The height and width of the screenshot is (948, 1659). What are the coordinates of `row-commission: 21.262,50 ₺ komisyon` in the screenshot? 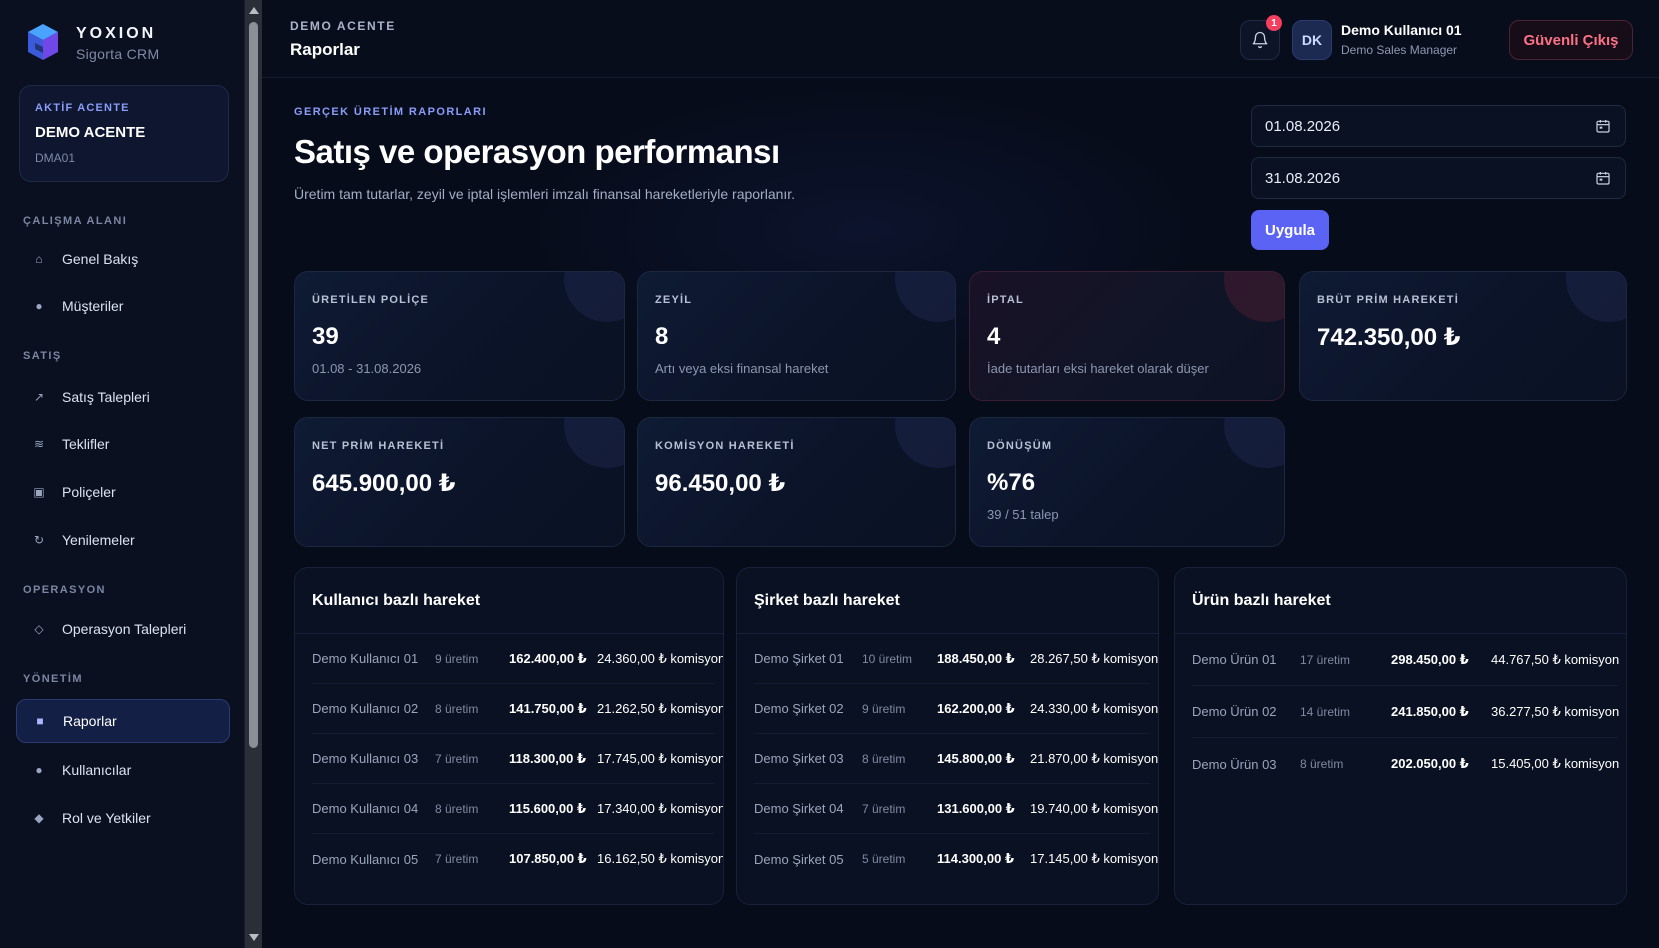 It's located at (660, 708).